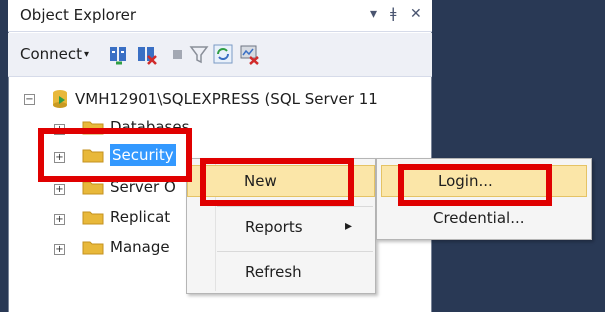 The height and width of the screenshot is (312, 605). Describe the element at coordinates (349, 226) in the screenshot. I see `submenu-arrow-icon: ▸` at that location.